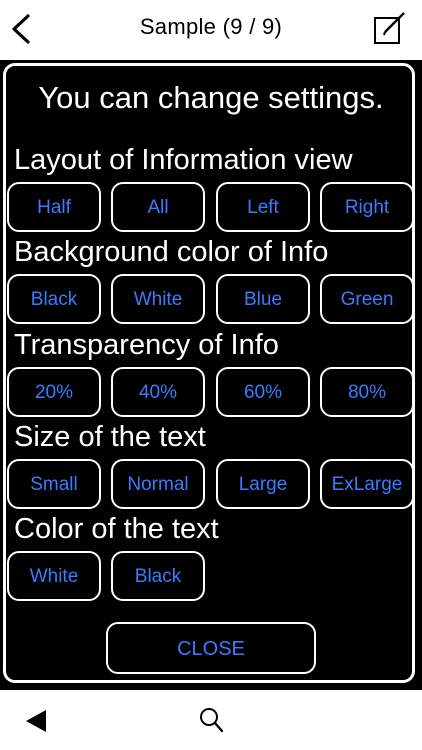  Describe the element at coordinates (263, 484) in the screenshot. I see `text-size-large-button: Large` at that location.